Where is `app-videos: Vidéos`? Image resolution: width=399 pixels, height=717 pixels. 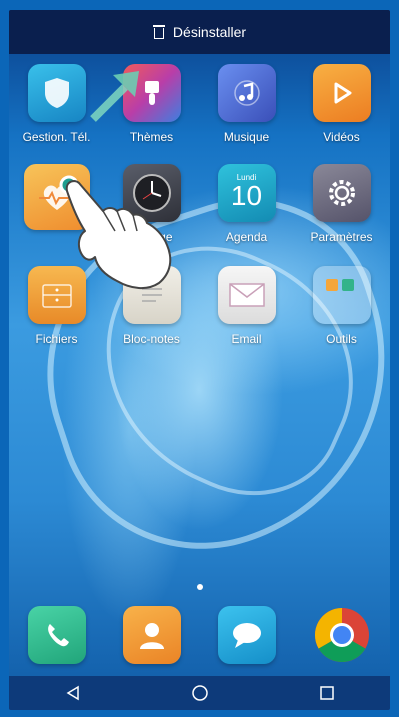
app-videos: Vidéos is located at coordinates (341, 104).